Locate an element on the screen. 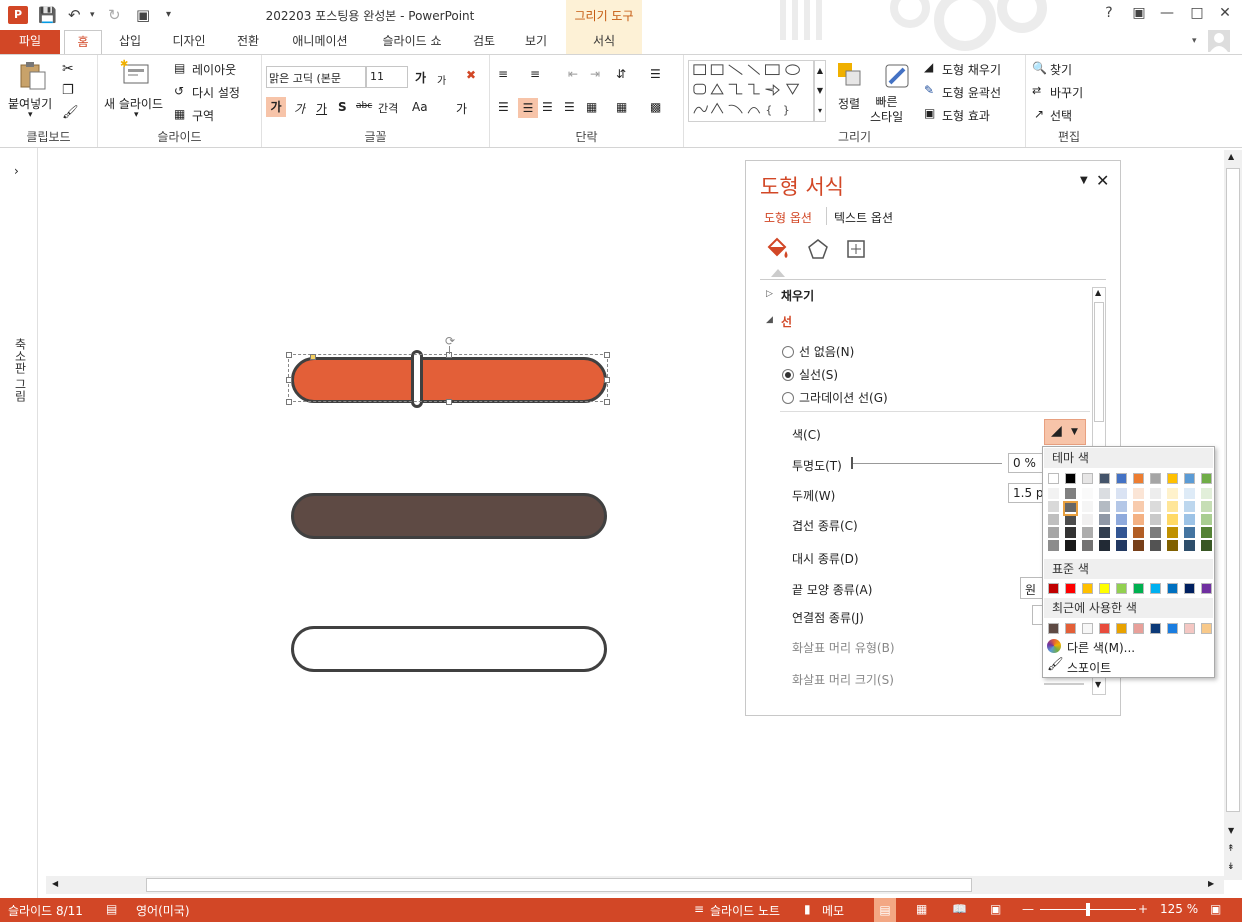 Image resolution: width=1242 pixels, height=922 pixels. align-right-icon: ☰ is located at coordinates (547, 107).